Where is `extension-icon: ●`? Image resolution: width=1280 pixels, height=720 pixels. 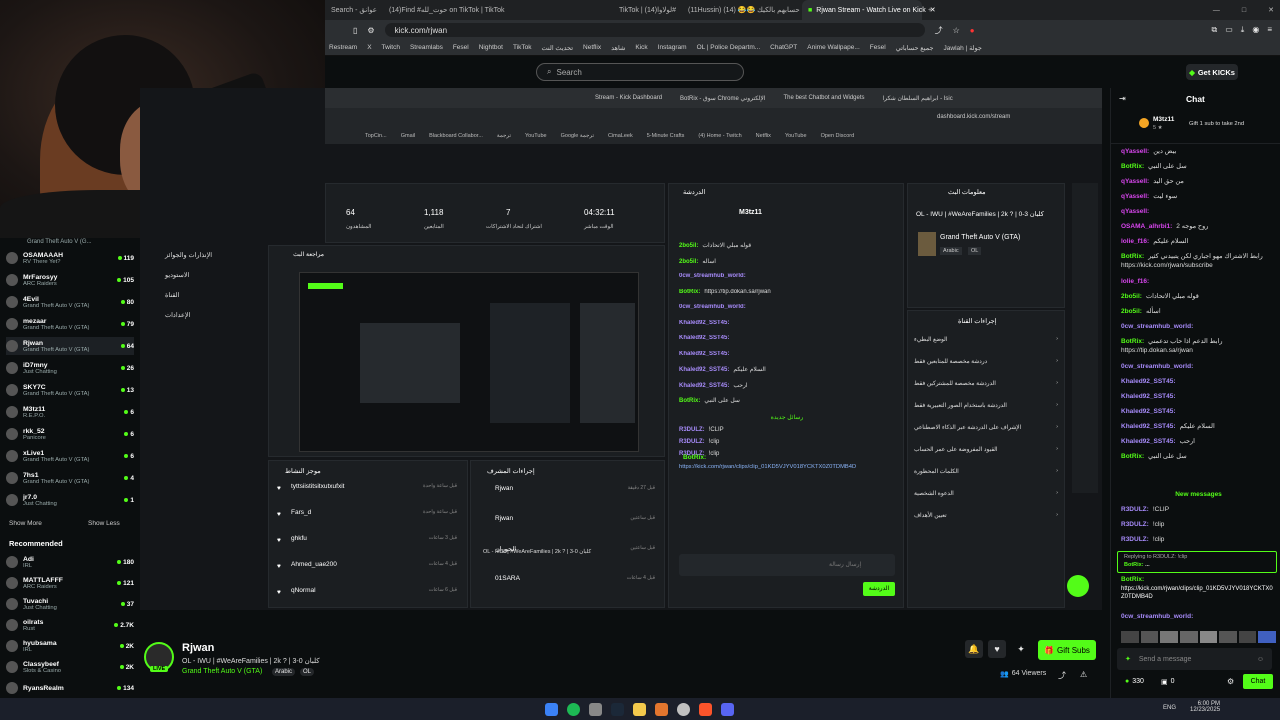 extension-icon: ● is located at coordinates (972, 30).